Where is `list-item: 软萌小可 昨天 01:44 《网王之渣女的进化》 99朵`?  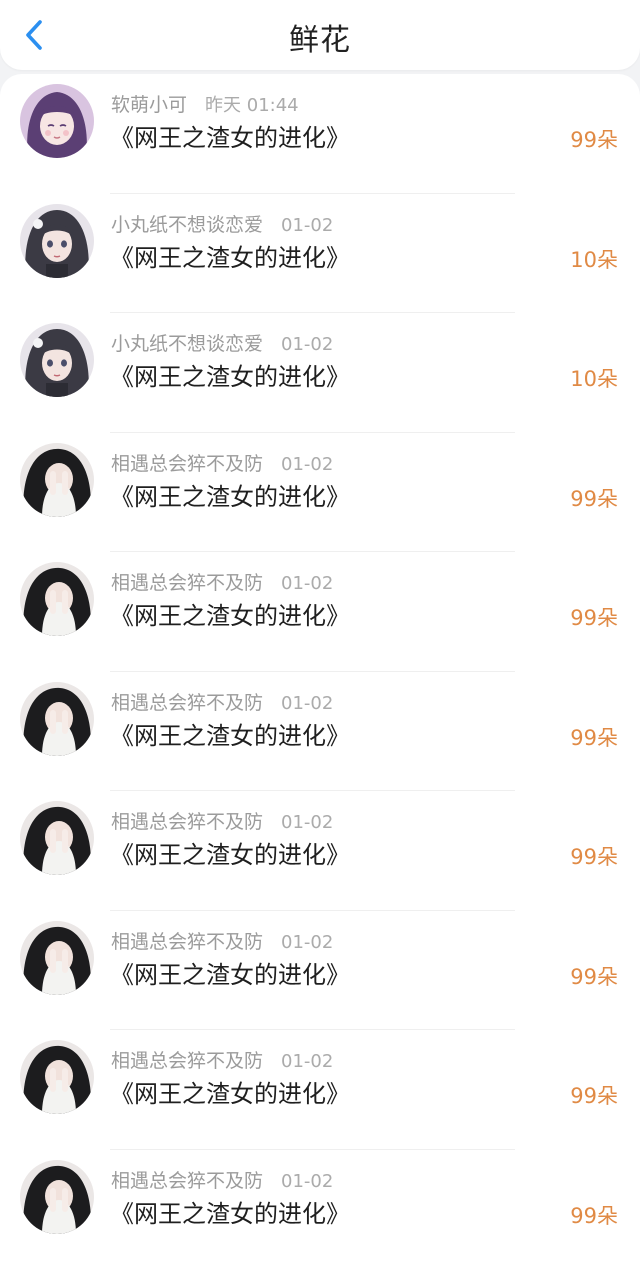
list-item: 软萌小可 昨天 01:44 《网王之渣女的进化》 99朵 is located at coordinates (320, 134).